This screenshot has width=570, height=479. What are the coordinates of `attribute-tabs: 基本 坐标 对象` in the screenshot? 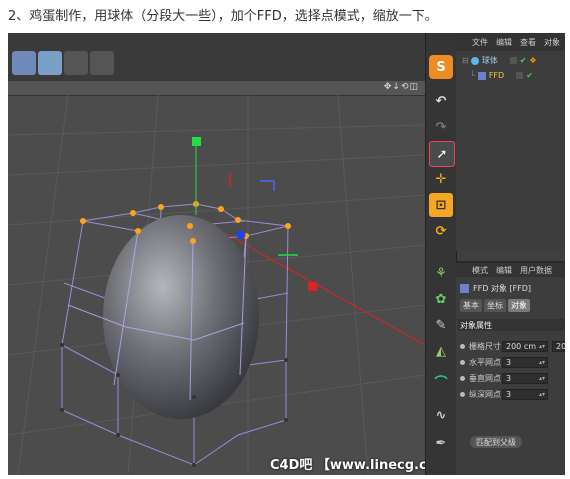 It's located at (495, 305).